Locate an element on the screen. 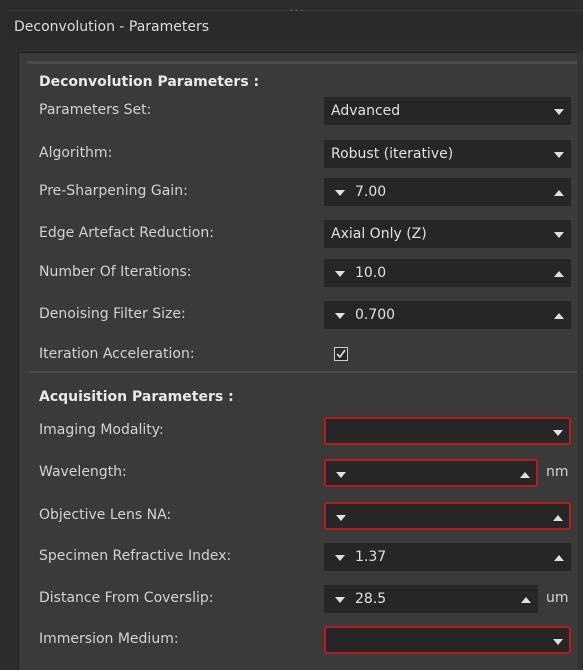 The width and height of the screenshot is (583, 670). iteration-acceleration-checkbox is located at coordinates (341, 354).